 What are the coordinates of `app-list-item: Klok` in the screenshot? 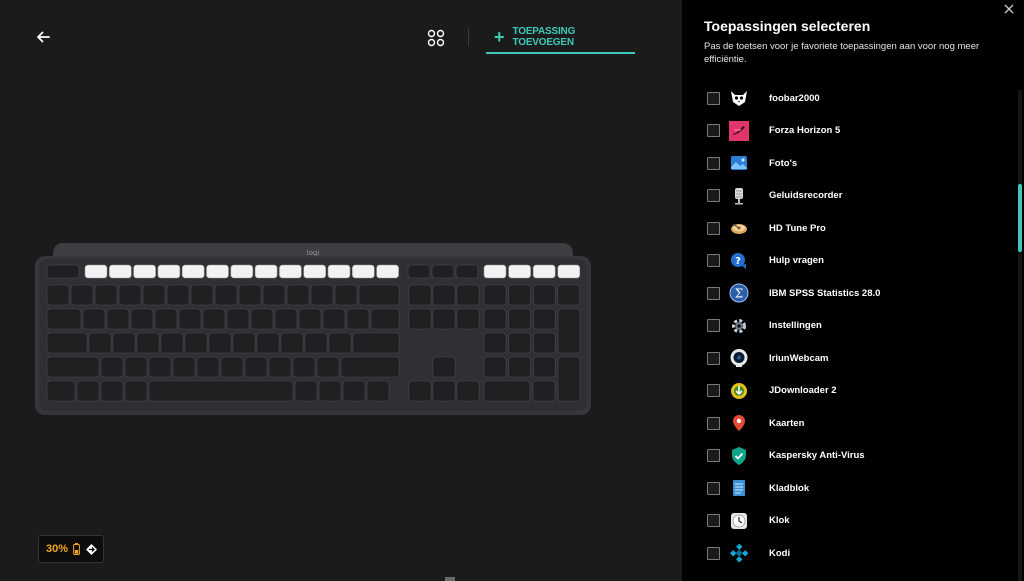 It's located at (850, 521).